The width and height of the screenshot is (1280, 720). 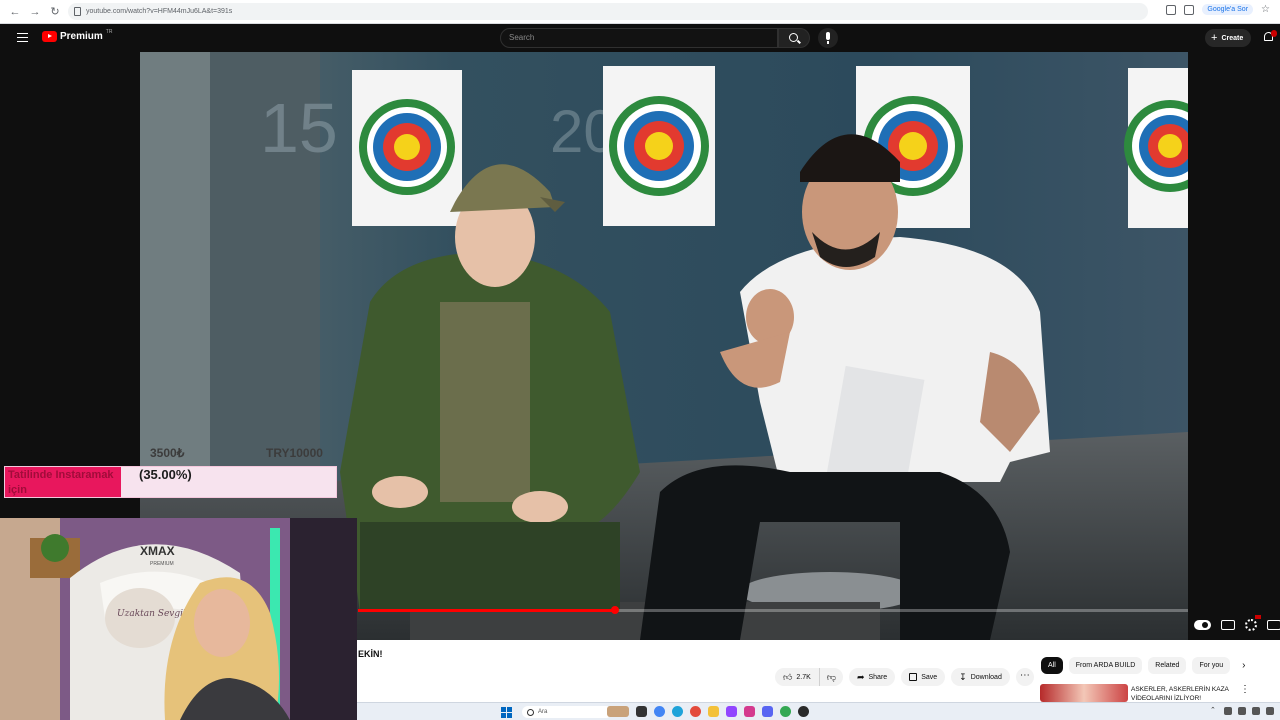 I want to click on reload-icon: ↻, so click(x=55, y=12).